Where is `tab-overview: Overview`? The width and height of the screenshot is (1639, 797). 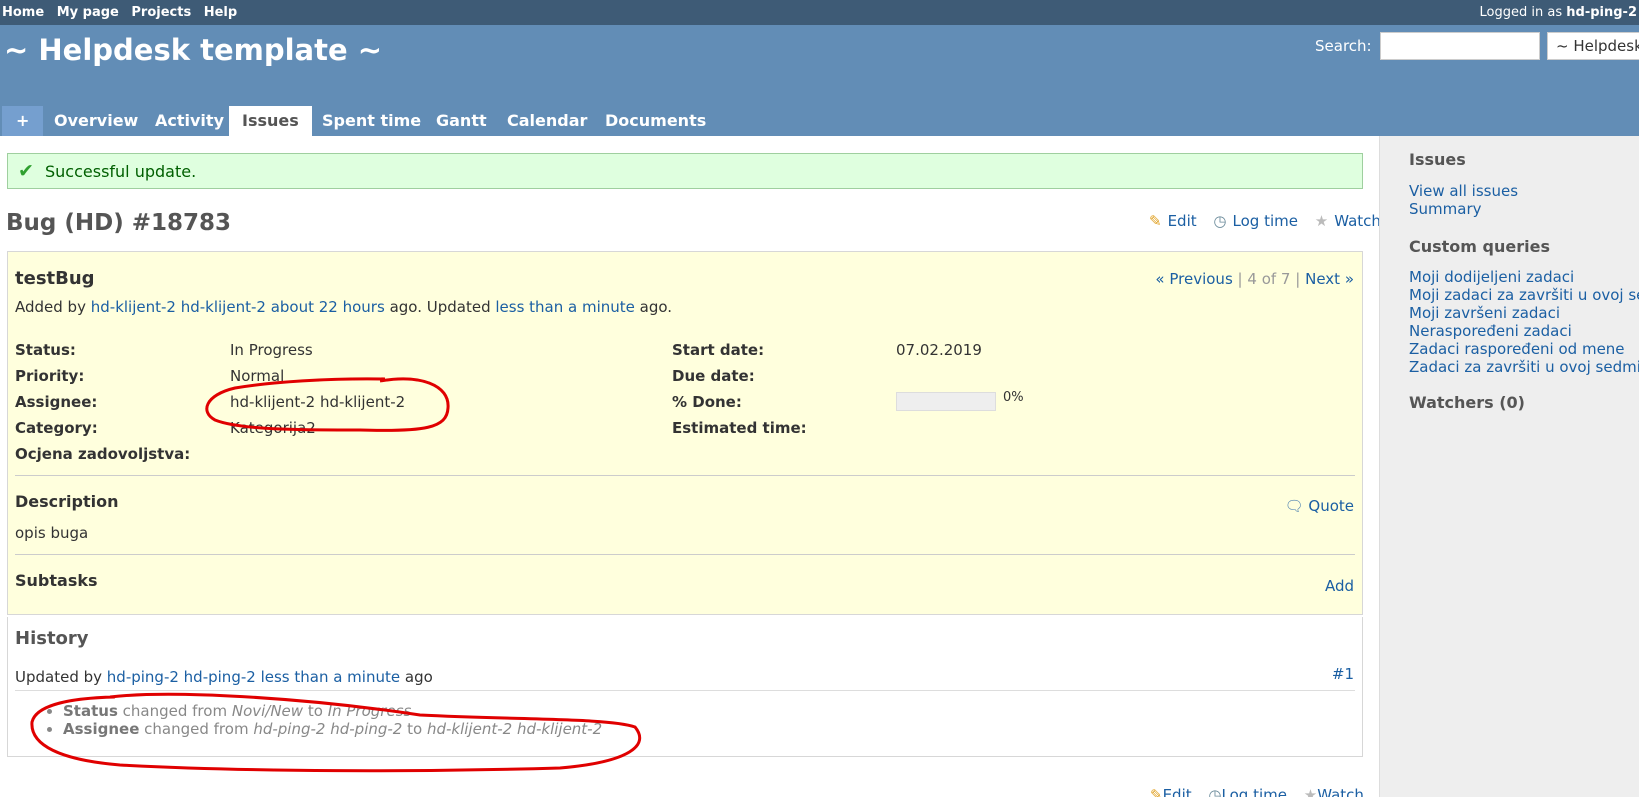 tab-overview: Overview is located at coordinates (96, 121).